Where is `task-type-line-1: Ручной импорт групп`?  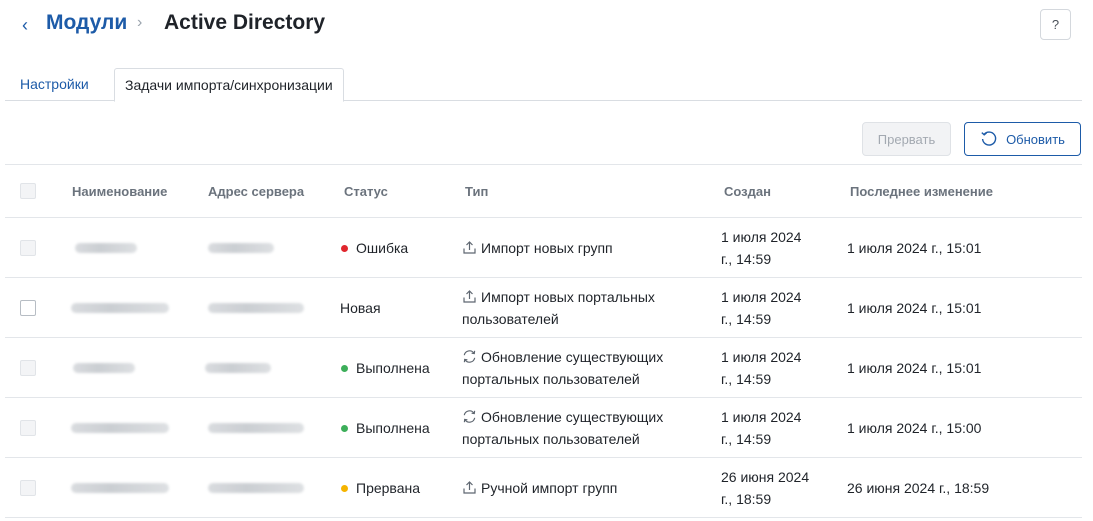
task-type-line-1: Ручной импорт групп is located at coordinates (549, 488).